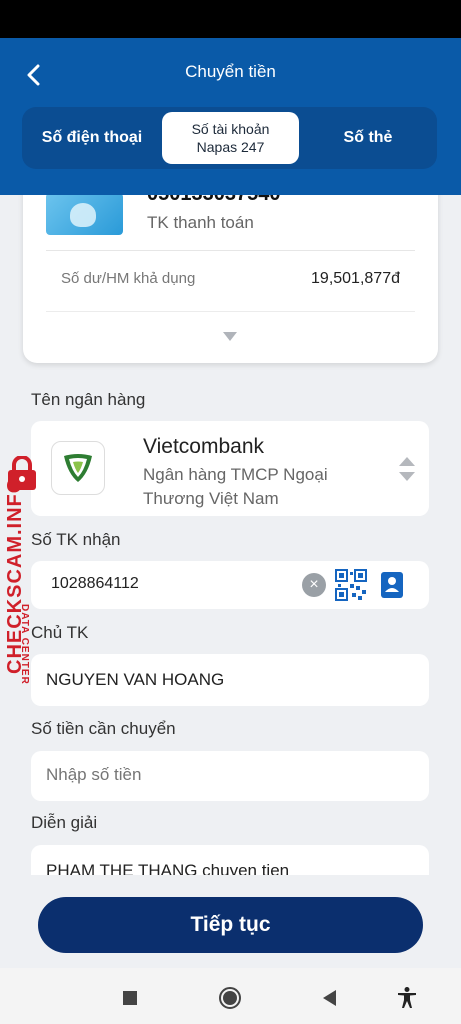 Image resolution: width=461 pixels, height=1024 pixels. Describe the element at coordinates (230, 129) in the screenshot. I see `tab-label-line1: Số tài khoản` at that location.